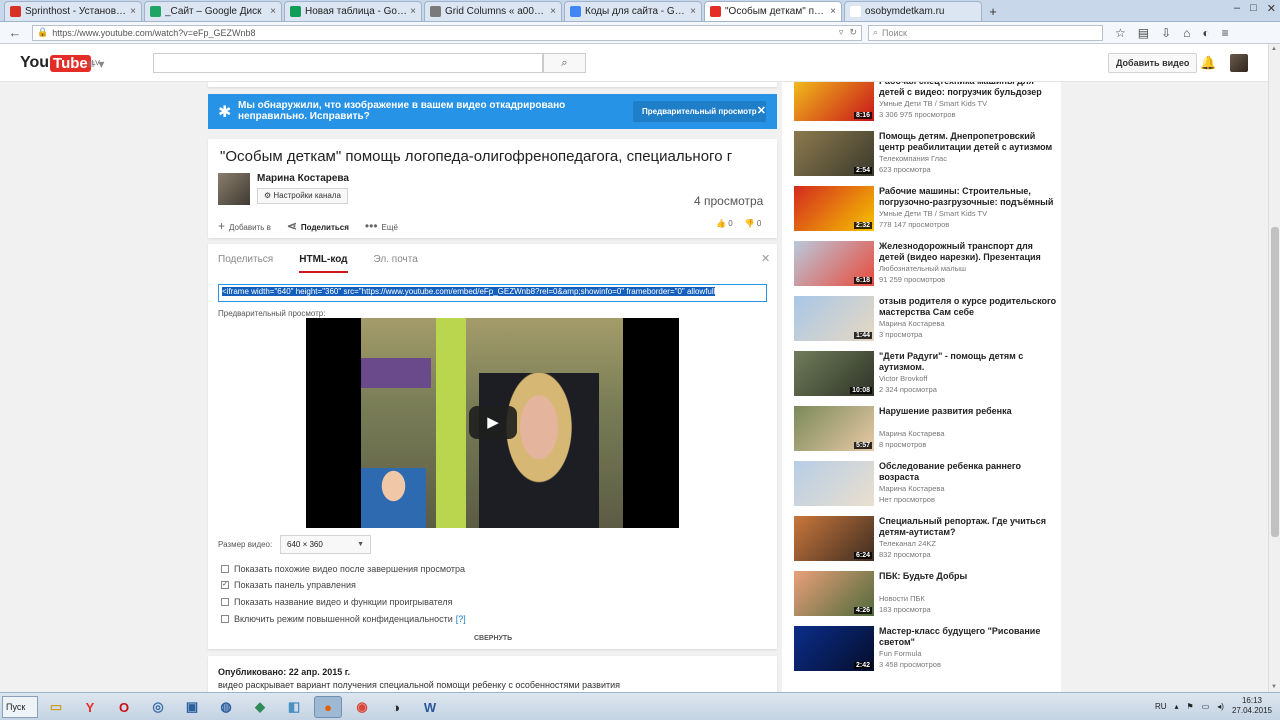  What do you see at coordinates (213, 11) in the screenshot?
I see `browser-tab: _Сайт – Google Диск ×` at bounding box center [213, 11].